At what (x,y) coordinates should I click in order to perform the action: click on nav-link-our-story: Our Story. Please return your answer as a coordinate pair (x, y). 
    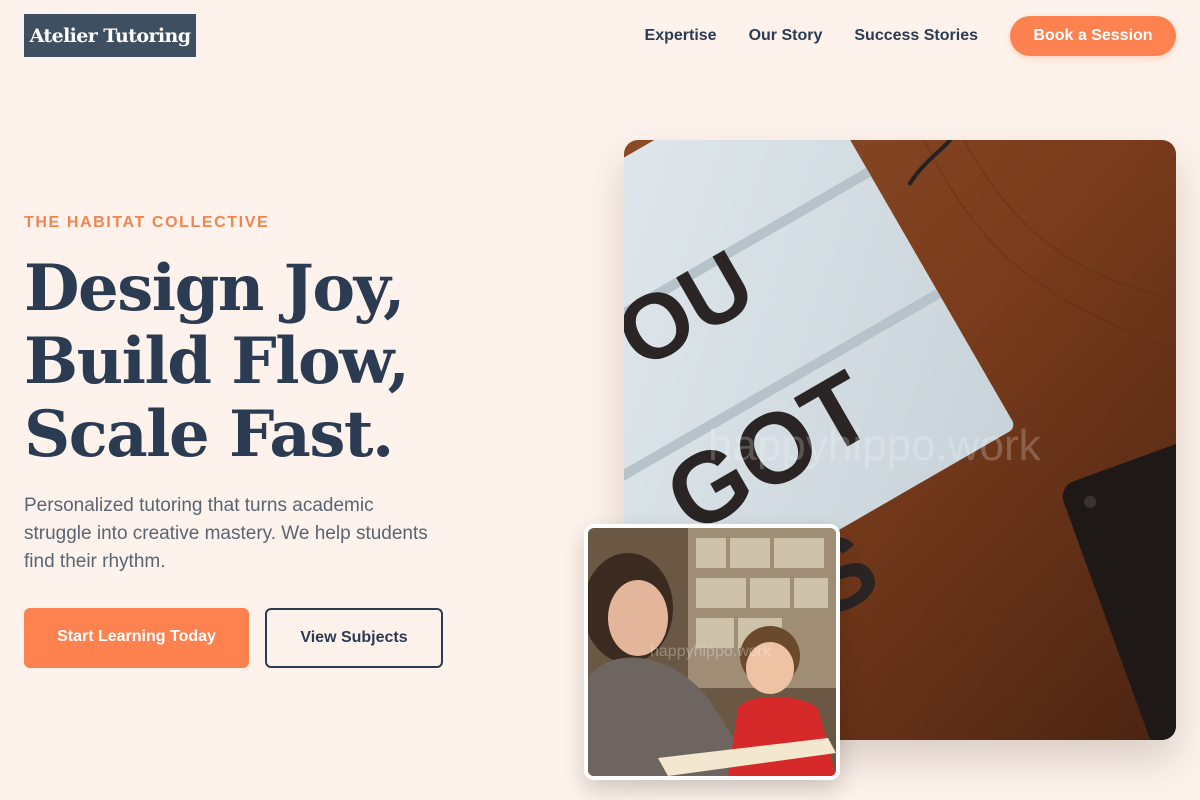
    Looking at the image, I should click on (786, 36).